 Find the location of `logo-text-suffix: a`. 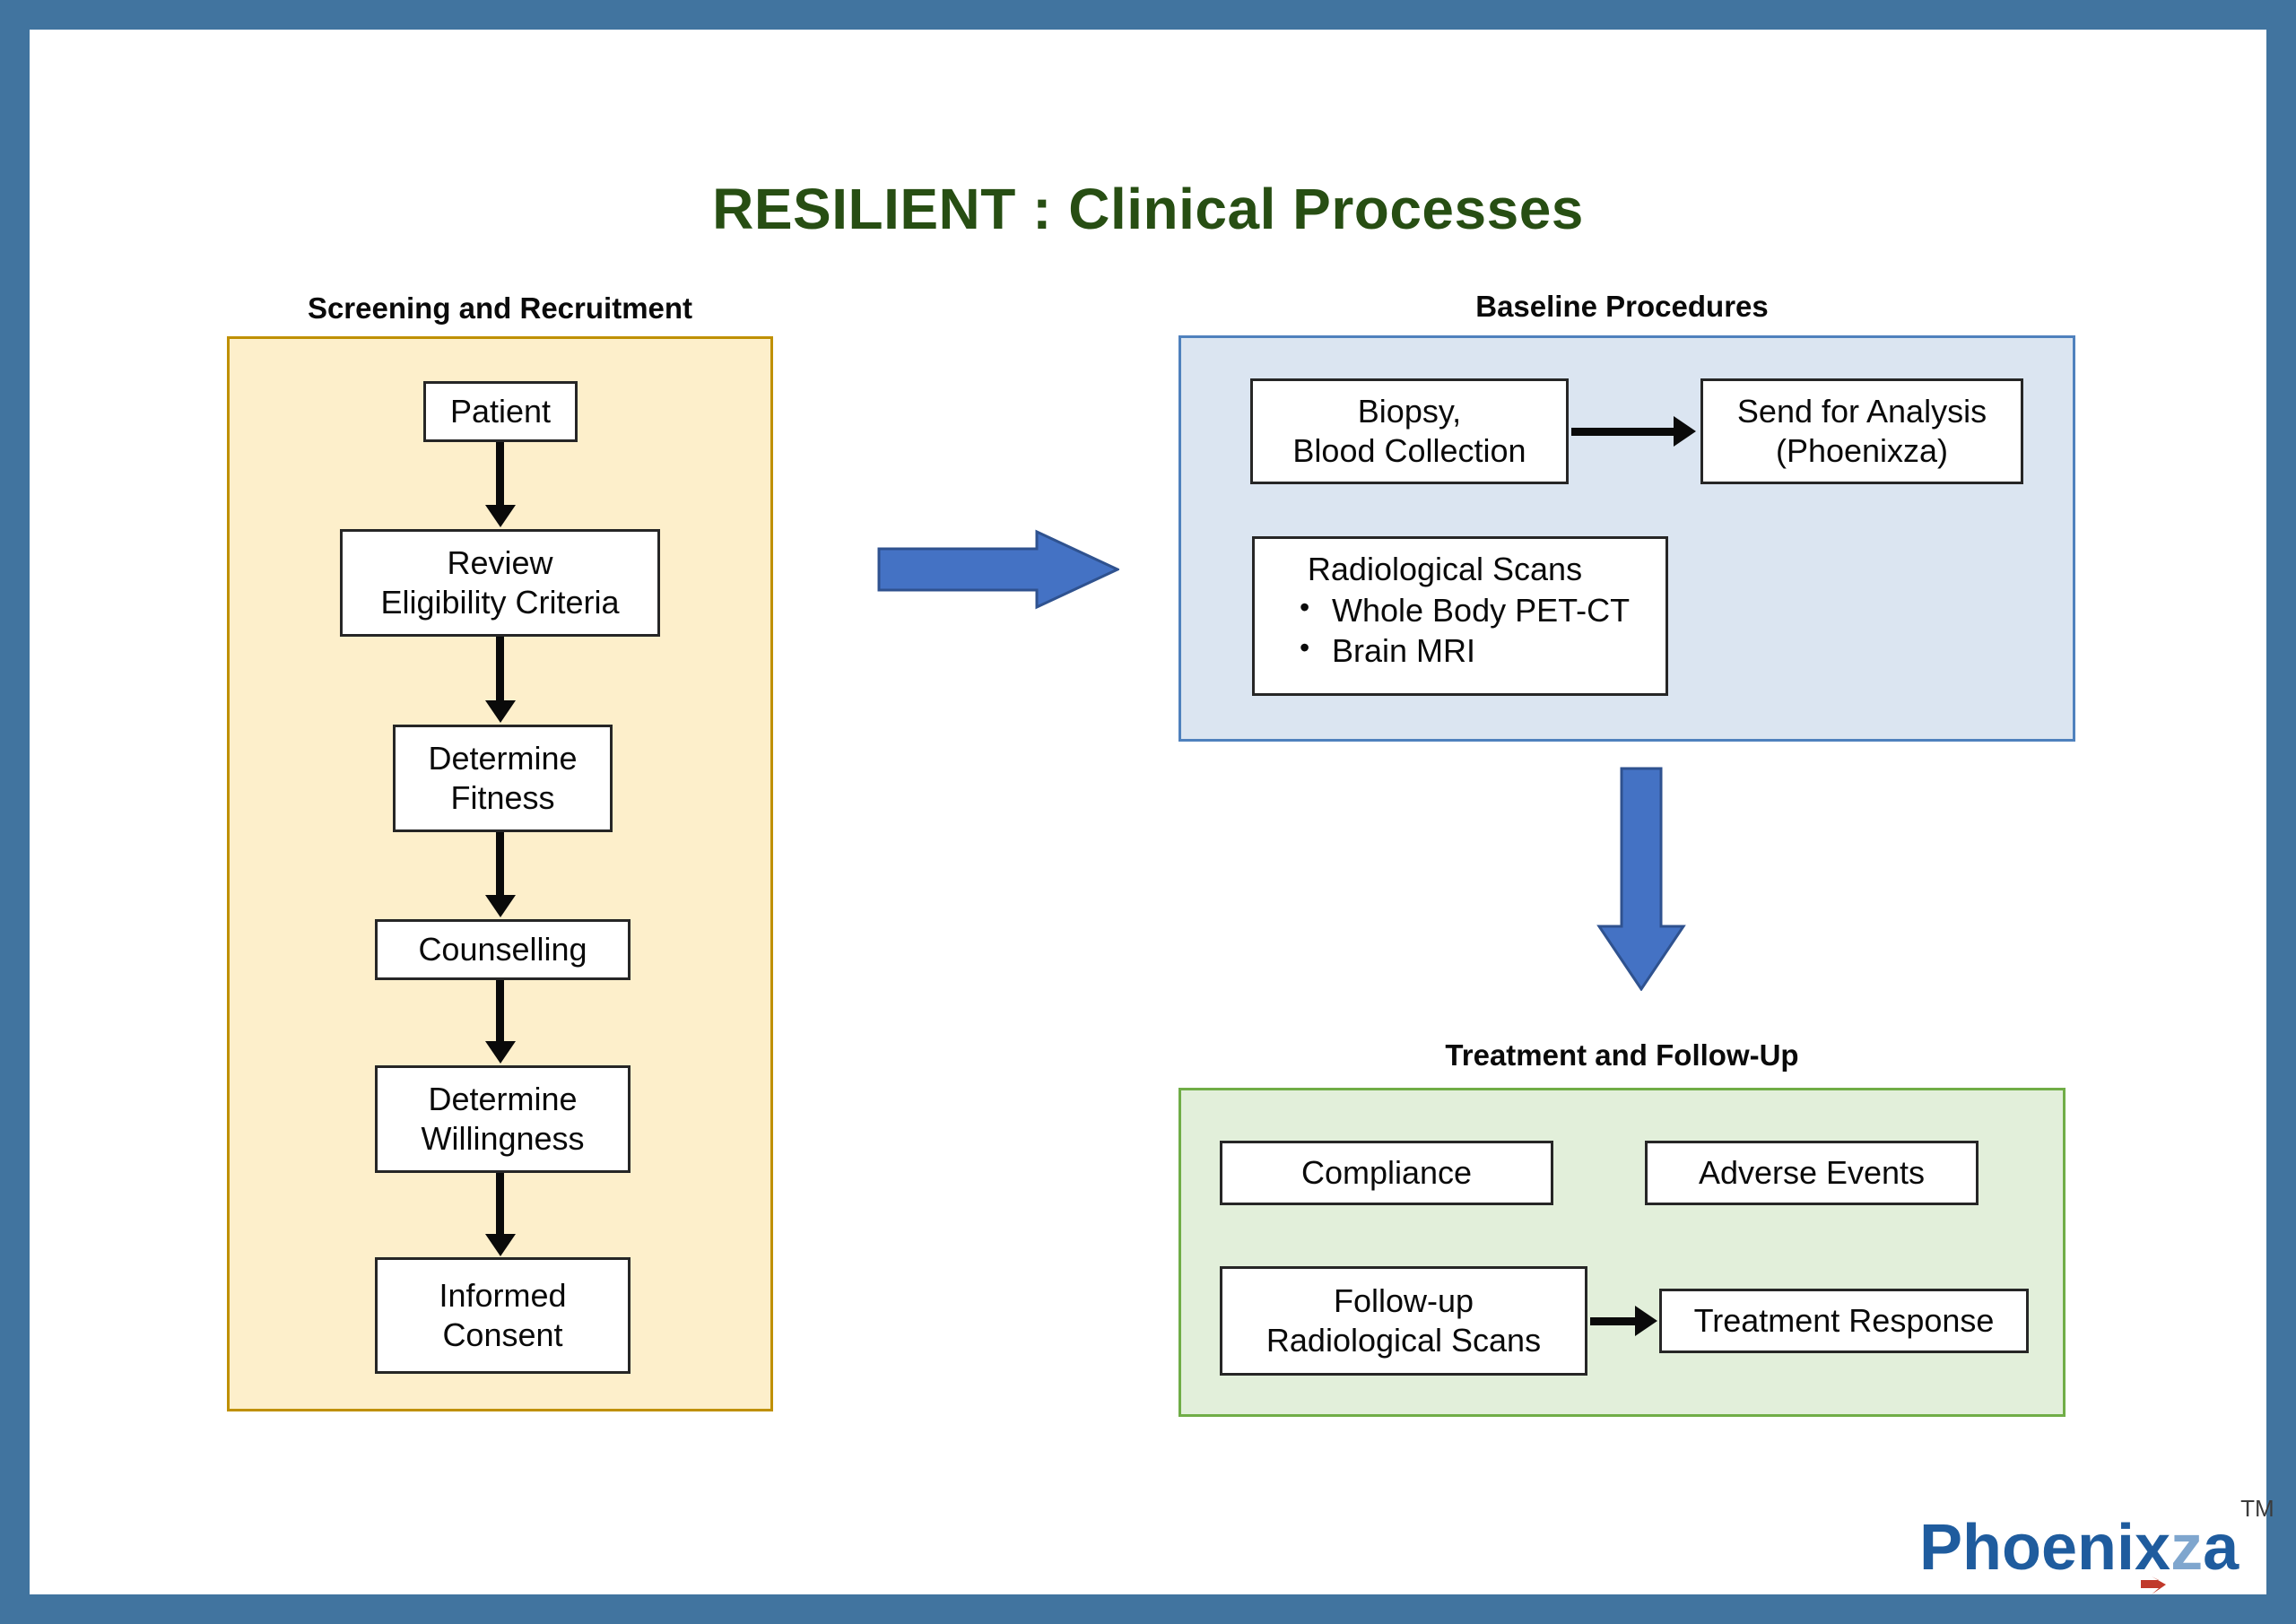

logo-text-suffix: a is located at coordinates (2221, 1548).